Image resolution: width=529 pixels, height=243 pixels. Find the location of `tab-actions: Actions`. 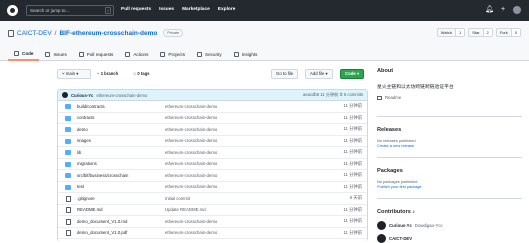

tab-actions: Actions is located at coordinates (136, 54).